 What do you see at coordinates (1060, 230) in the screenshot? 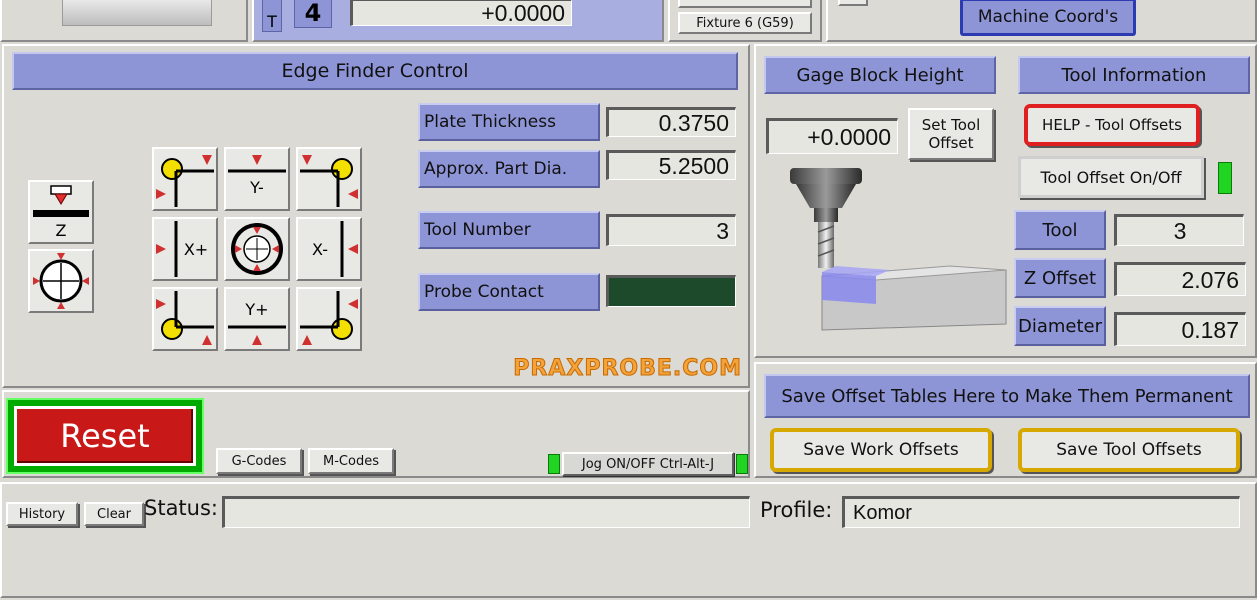
I see `tool-label: Tool` at bounding box center [1060, 230].